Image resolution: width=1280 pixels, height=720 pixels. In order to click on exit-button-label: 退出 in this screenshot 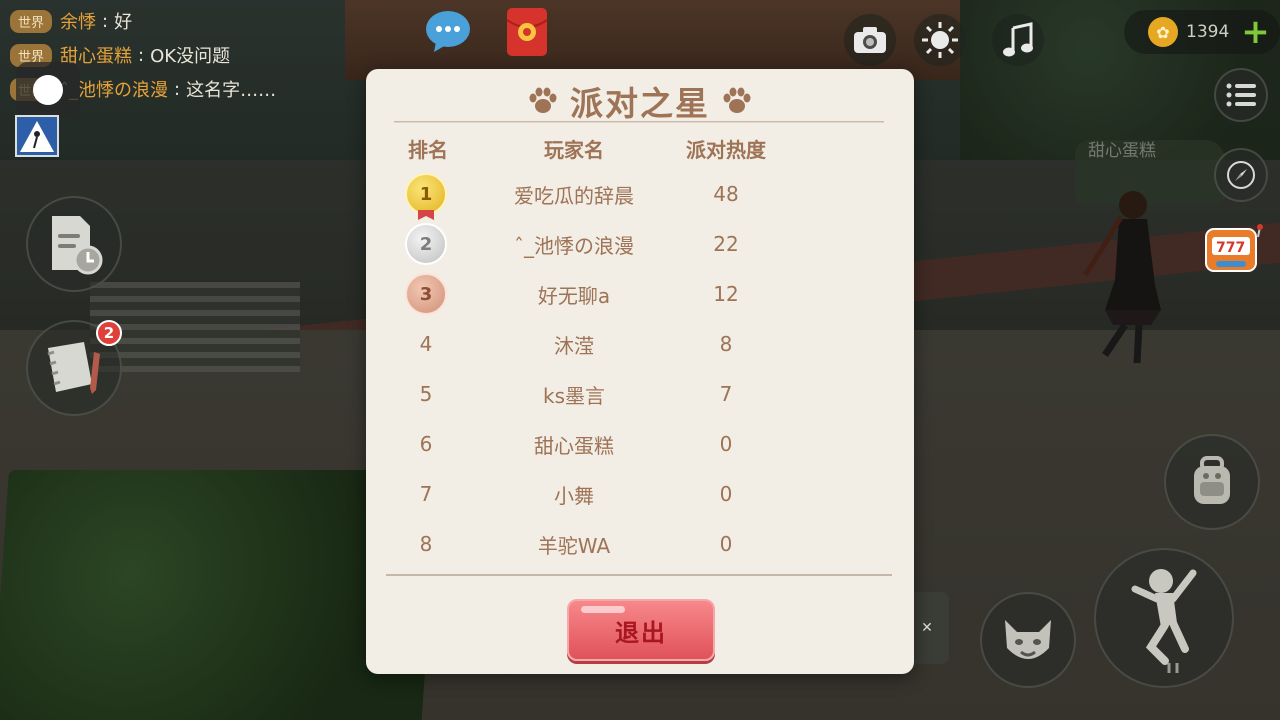, I will do `click(641, 632)`.